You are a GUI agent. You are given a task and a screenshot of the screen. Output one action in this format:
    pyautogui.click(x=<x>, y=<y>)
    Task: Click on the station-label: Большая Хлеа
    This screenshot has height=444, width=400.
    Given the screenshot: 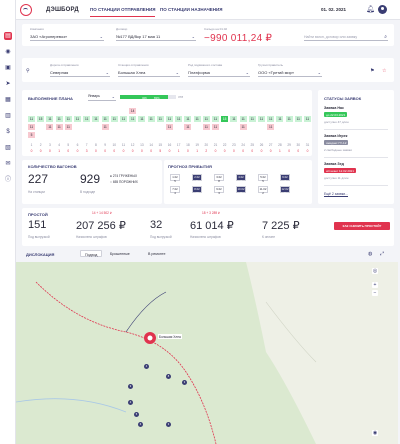 What is the action you would take?
    pyautogui.click(x=170, y=336)
    